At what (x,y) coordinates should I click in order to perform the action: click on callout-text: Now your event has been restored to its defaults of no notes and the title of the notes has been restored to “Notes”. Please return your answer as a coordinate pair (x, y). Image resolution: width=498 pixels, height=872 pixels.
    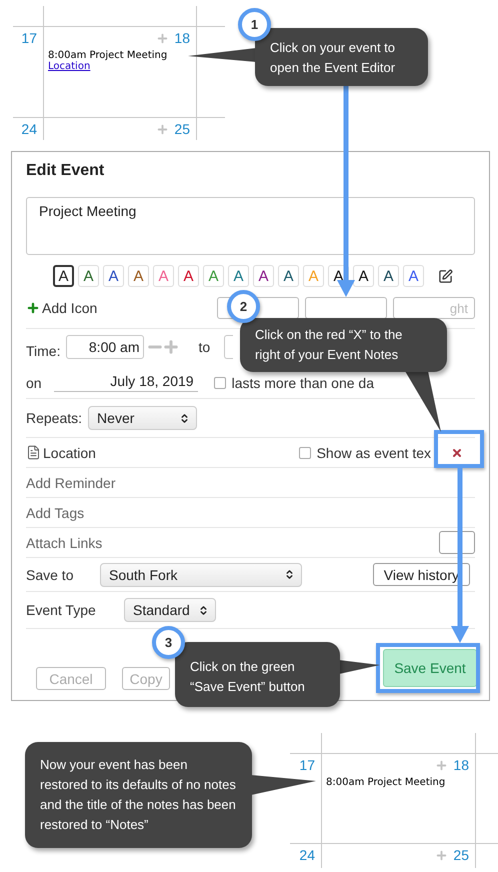
    Looking at the image, I should click on (138, 795).